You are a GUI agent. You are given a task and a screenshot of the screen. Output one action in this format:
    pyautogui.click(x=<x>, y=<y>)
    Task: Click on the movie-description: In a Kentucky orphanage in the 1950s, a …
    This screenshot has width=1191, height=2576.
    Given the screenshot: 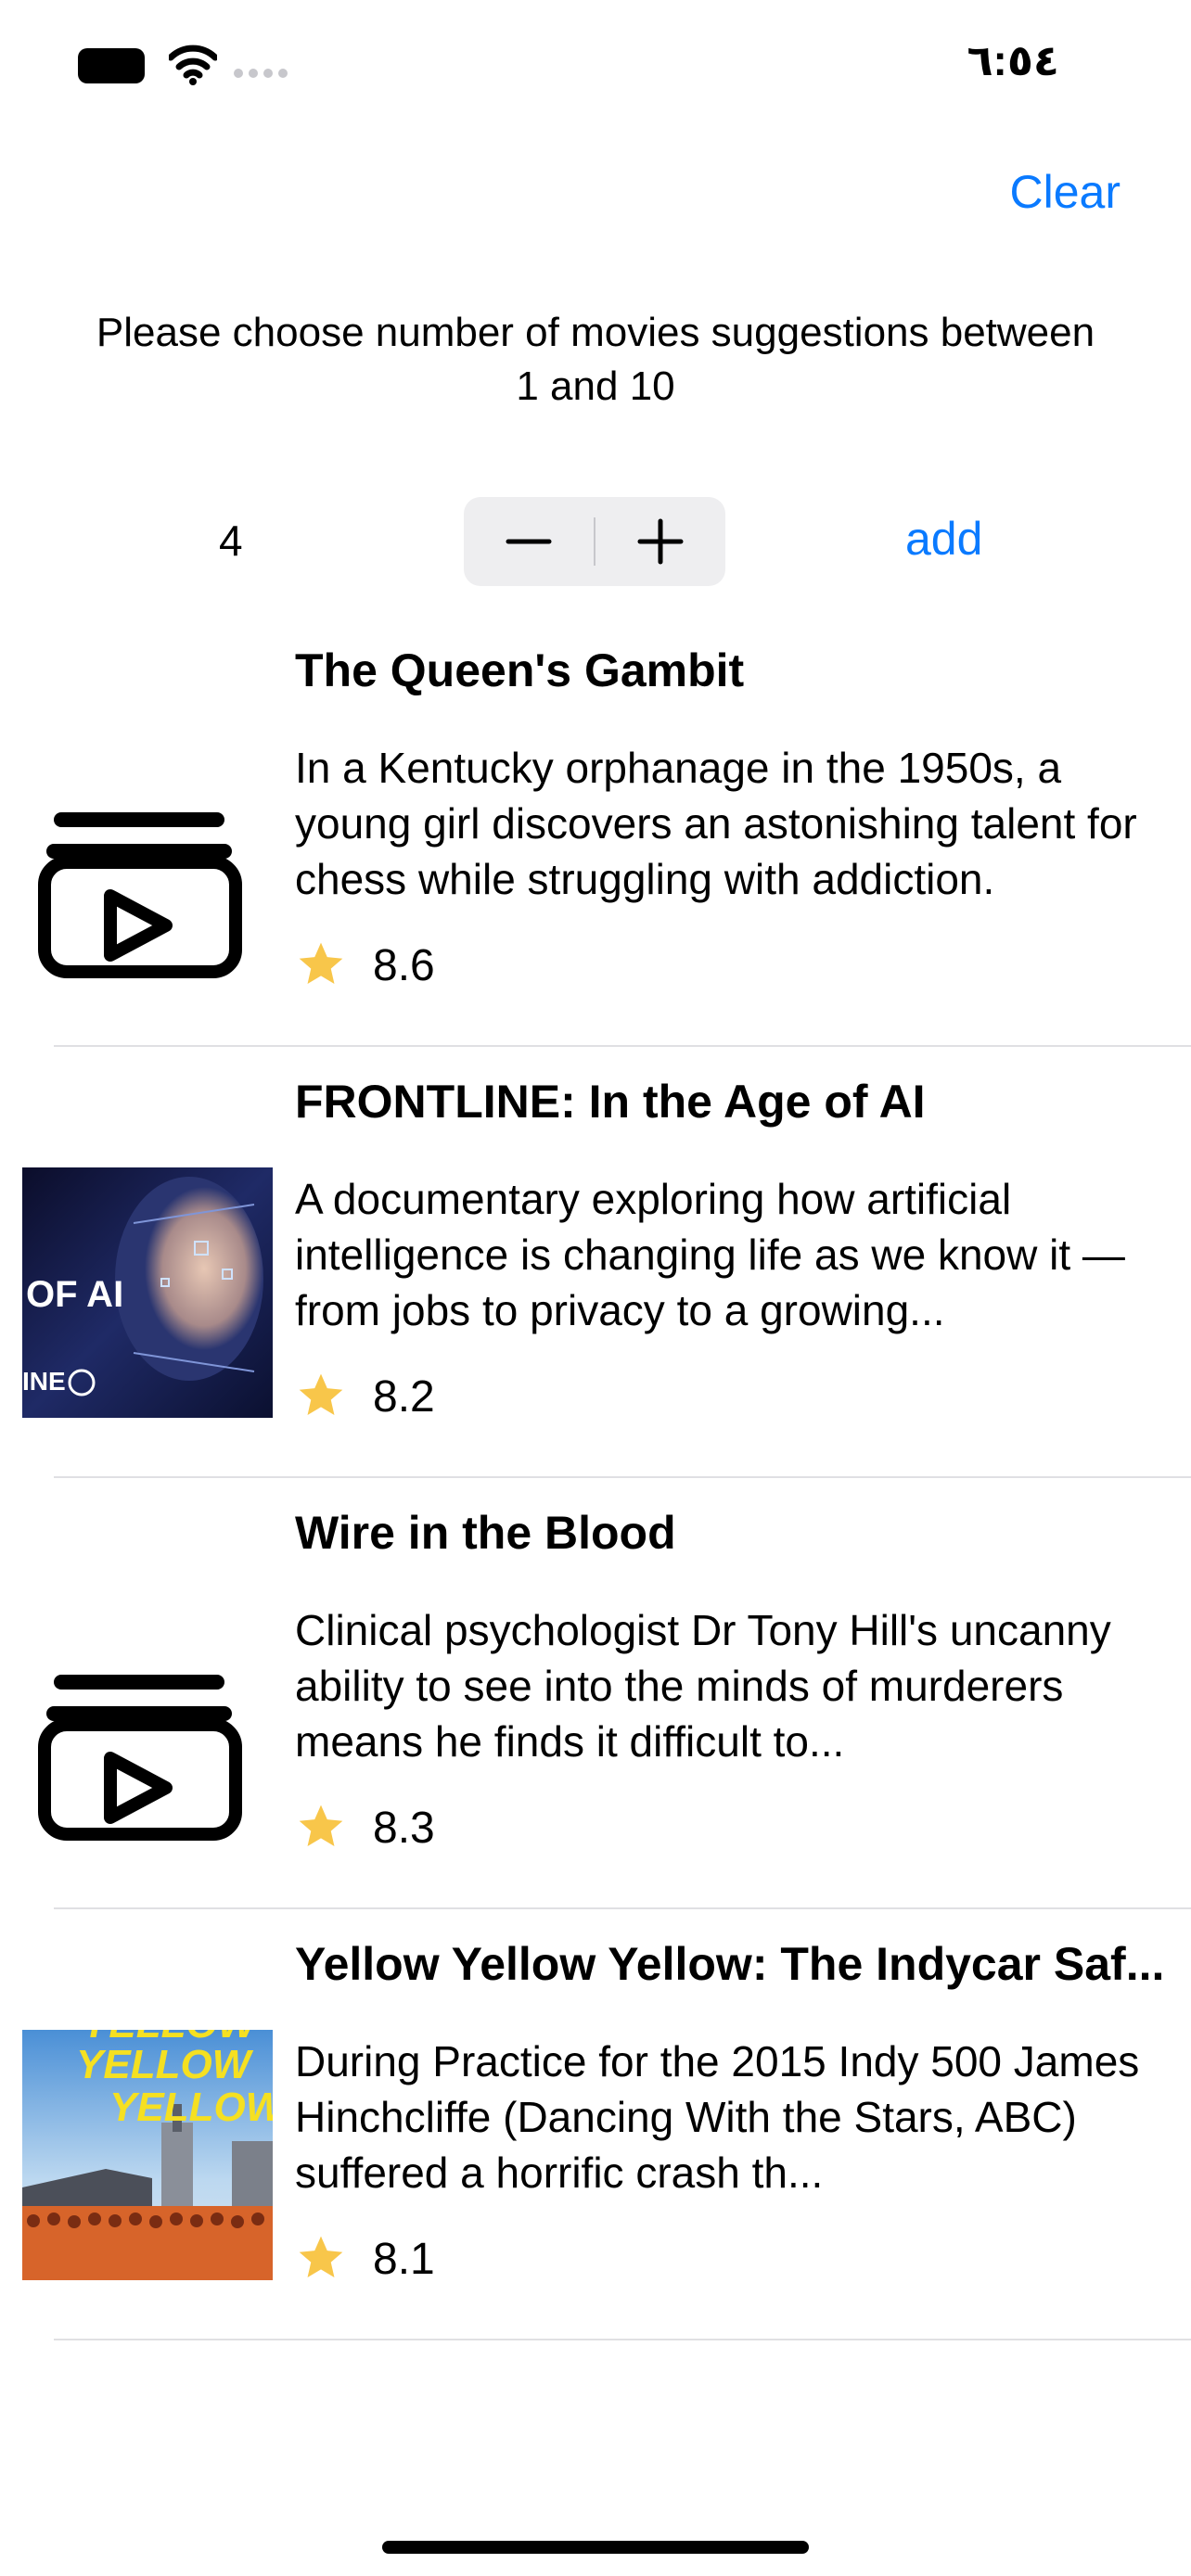 What is the action you would take?
    pyautogui.click(x=716, y=823)
    